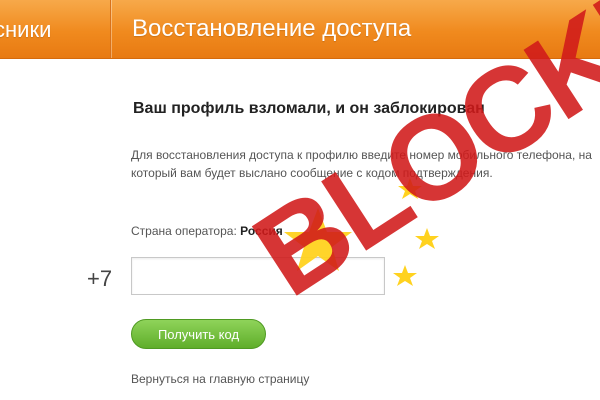 The width and height of the screenshot is (600, 400). What do you see at coordinates (184, 231) in the screenshot?
I see `operator-label: Страна оператора:` at bounding box center [184, 231].